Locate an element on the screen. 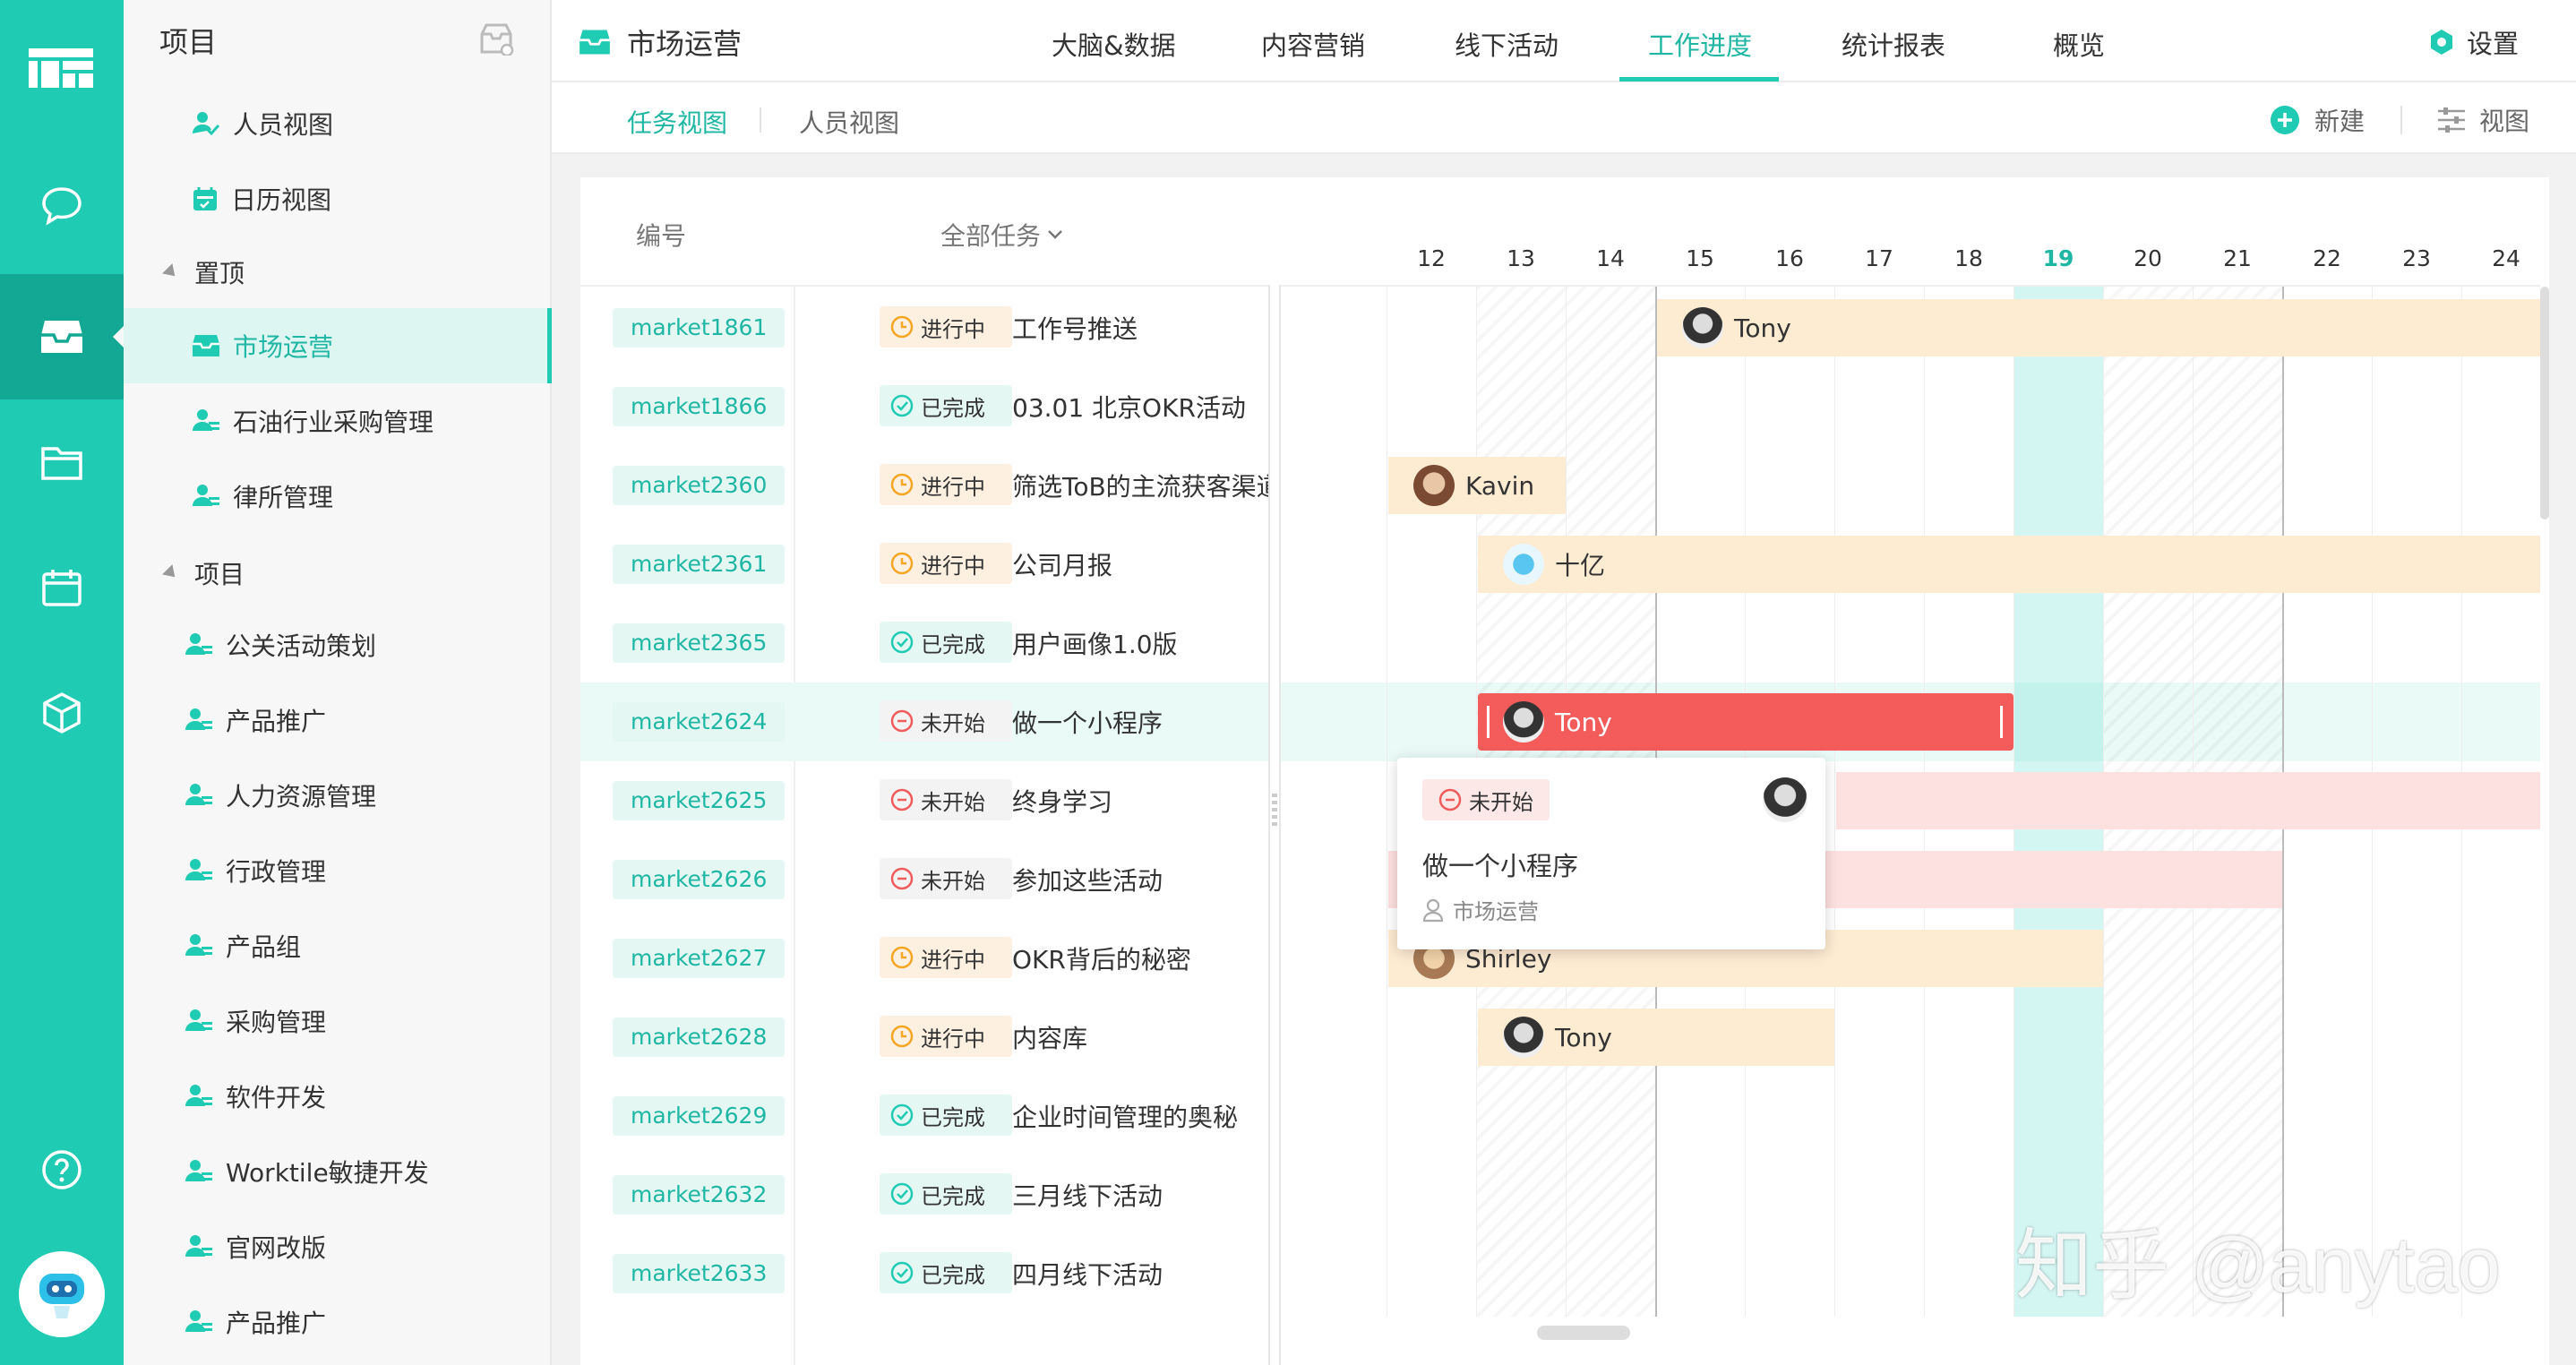  task-id-badge: market2624 is located at coordinates (699, 722).